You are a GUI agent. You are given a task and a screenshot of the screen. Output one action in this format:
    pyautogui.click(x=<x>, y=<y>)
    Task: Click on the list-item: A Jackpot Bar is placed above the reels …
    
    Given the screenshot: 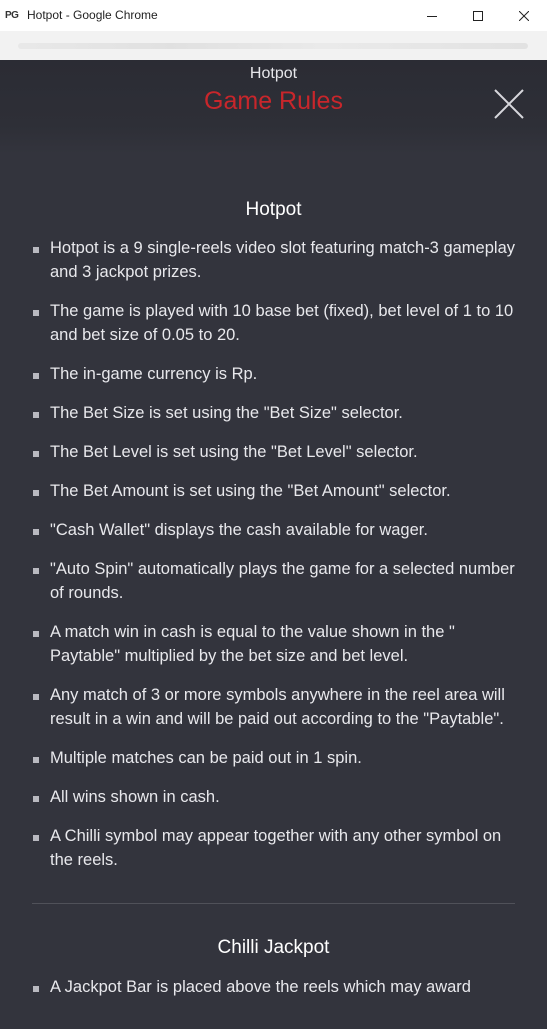 What is the action you would take?
    pyautogui.click(x=273, y=987)
    